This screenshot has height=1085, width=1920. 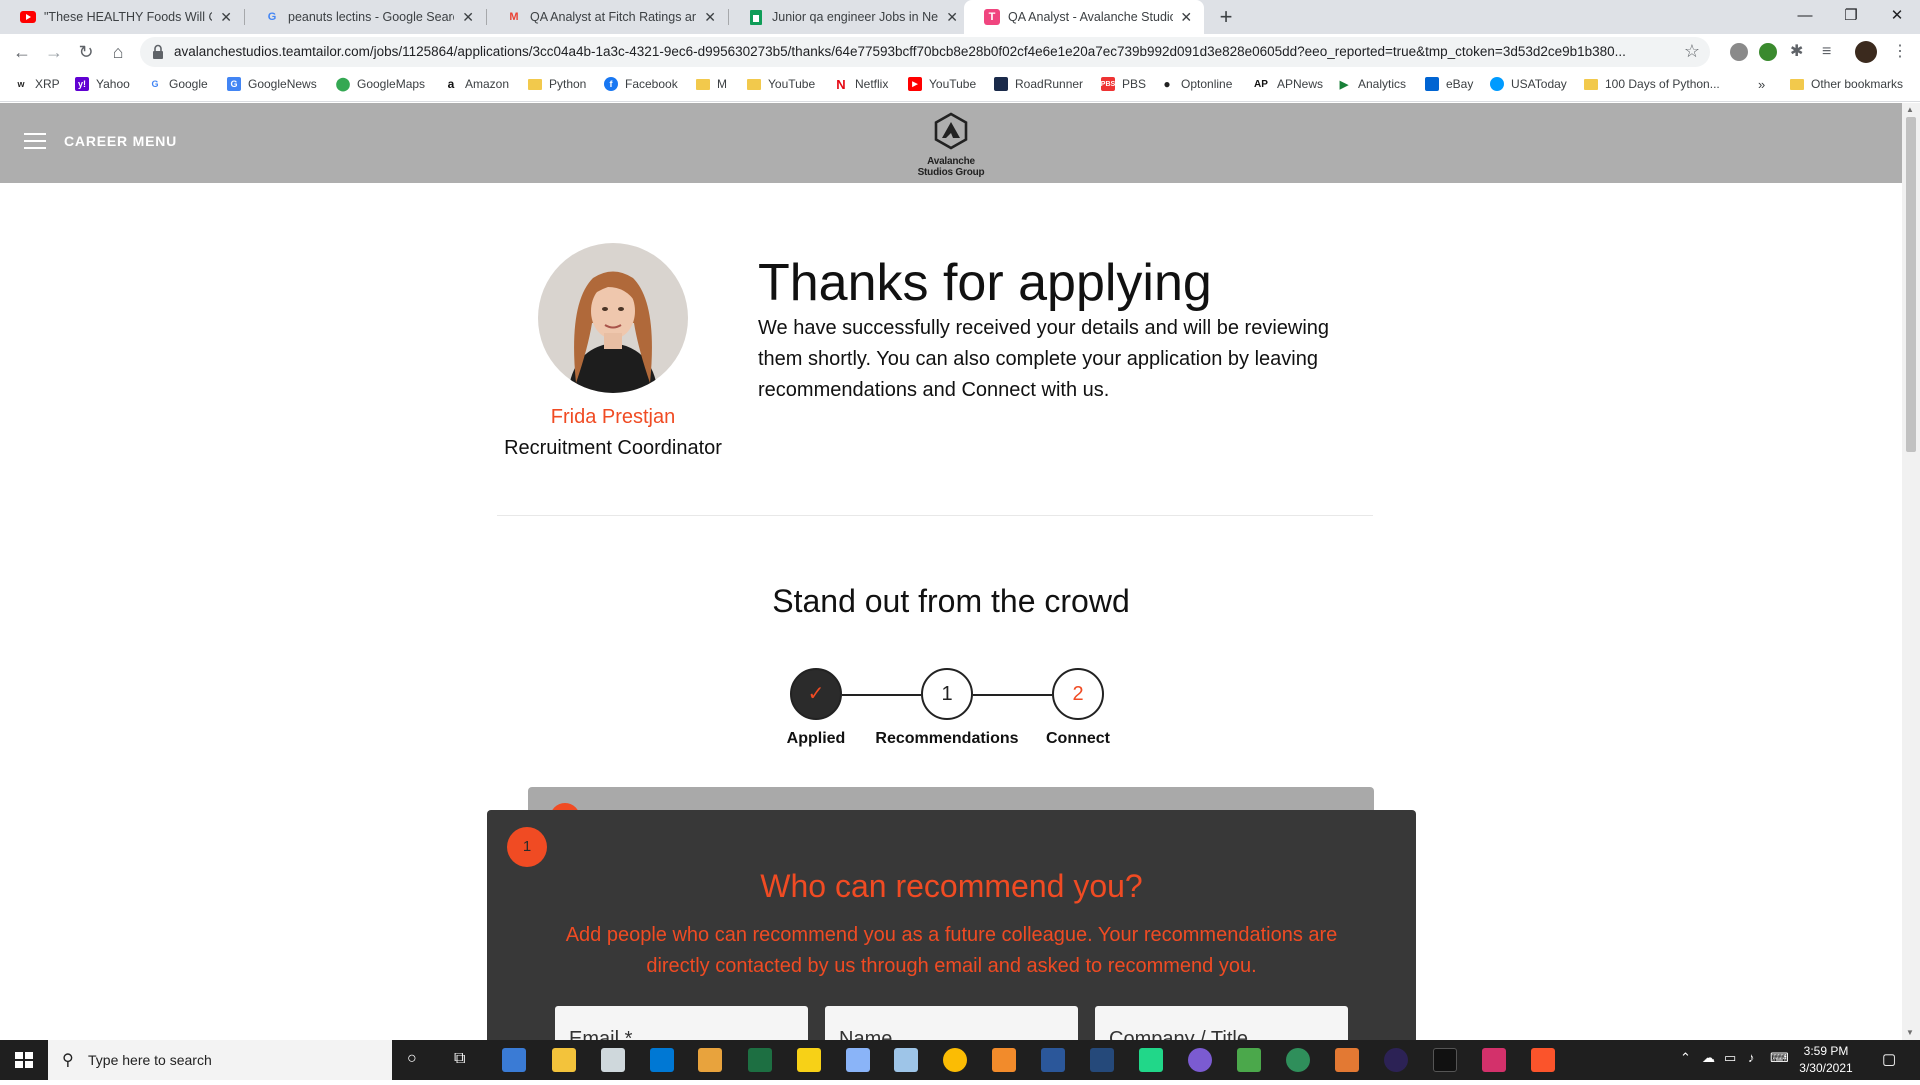 I want to click on task-view-icon: ⧉, so click(x=459, y=1059).